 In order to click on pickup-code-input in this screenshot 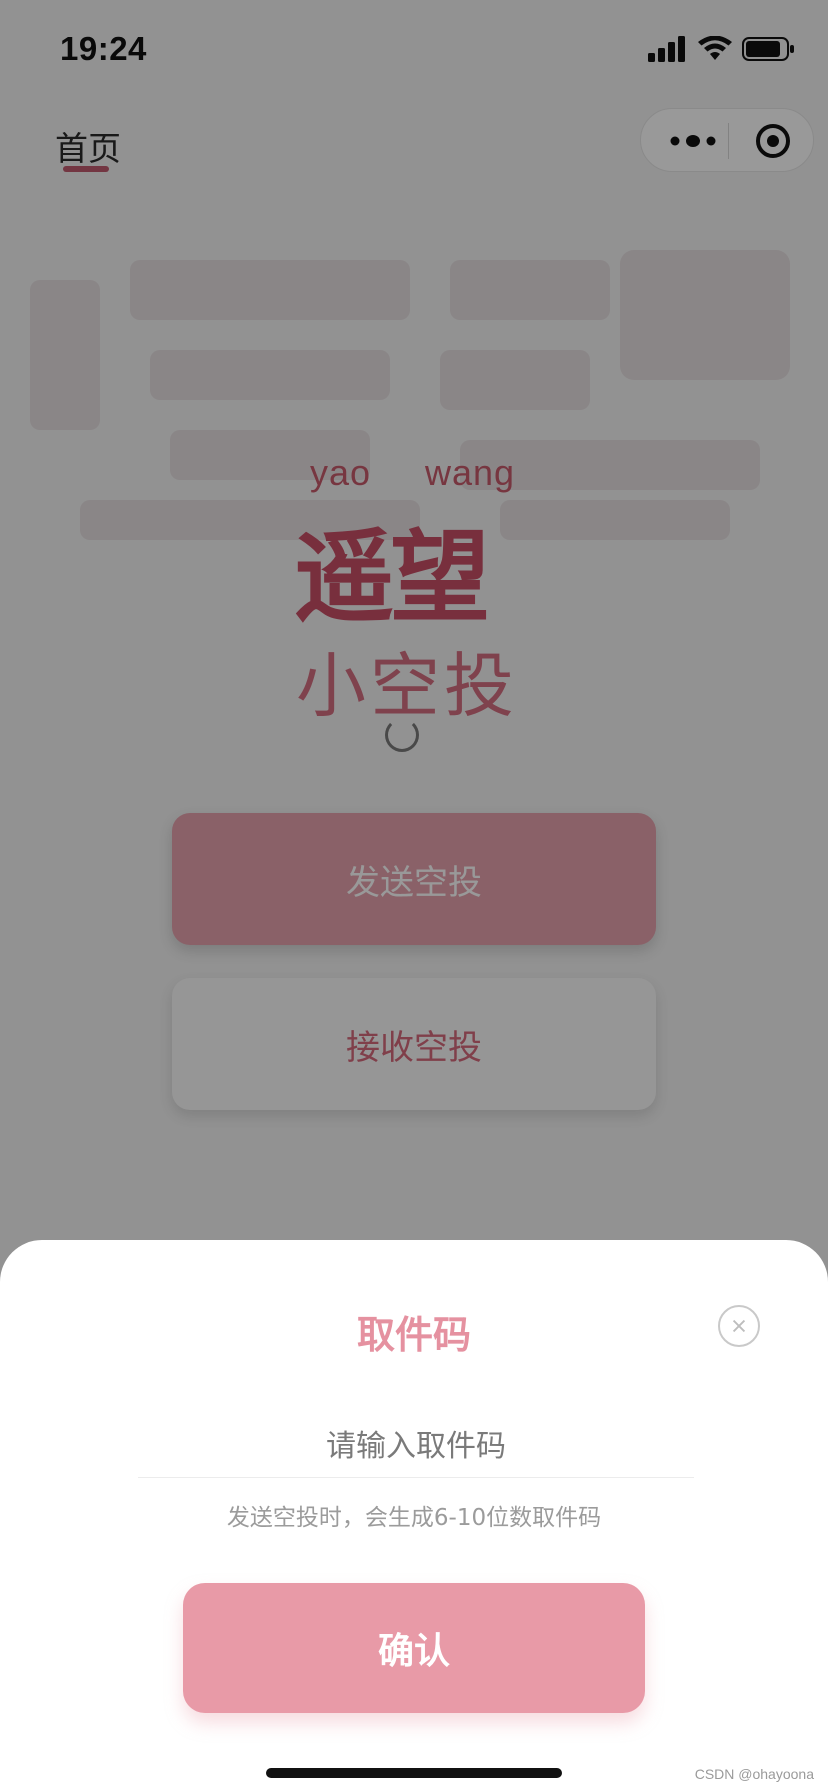, I will do `click(416, 1446)`.